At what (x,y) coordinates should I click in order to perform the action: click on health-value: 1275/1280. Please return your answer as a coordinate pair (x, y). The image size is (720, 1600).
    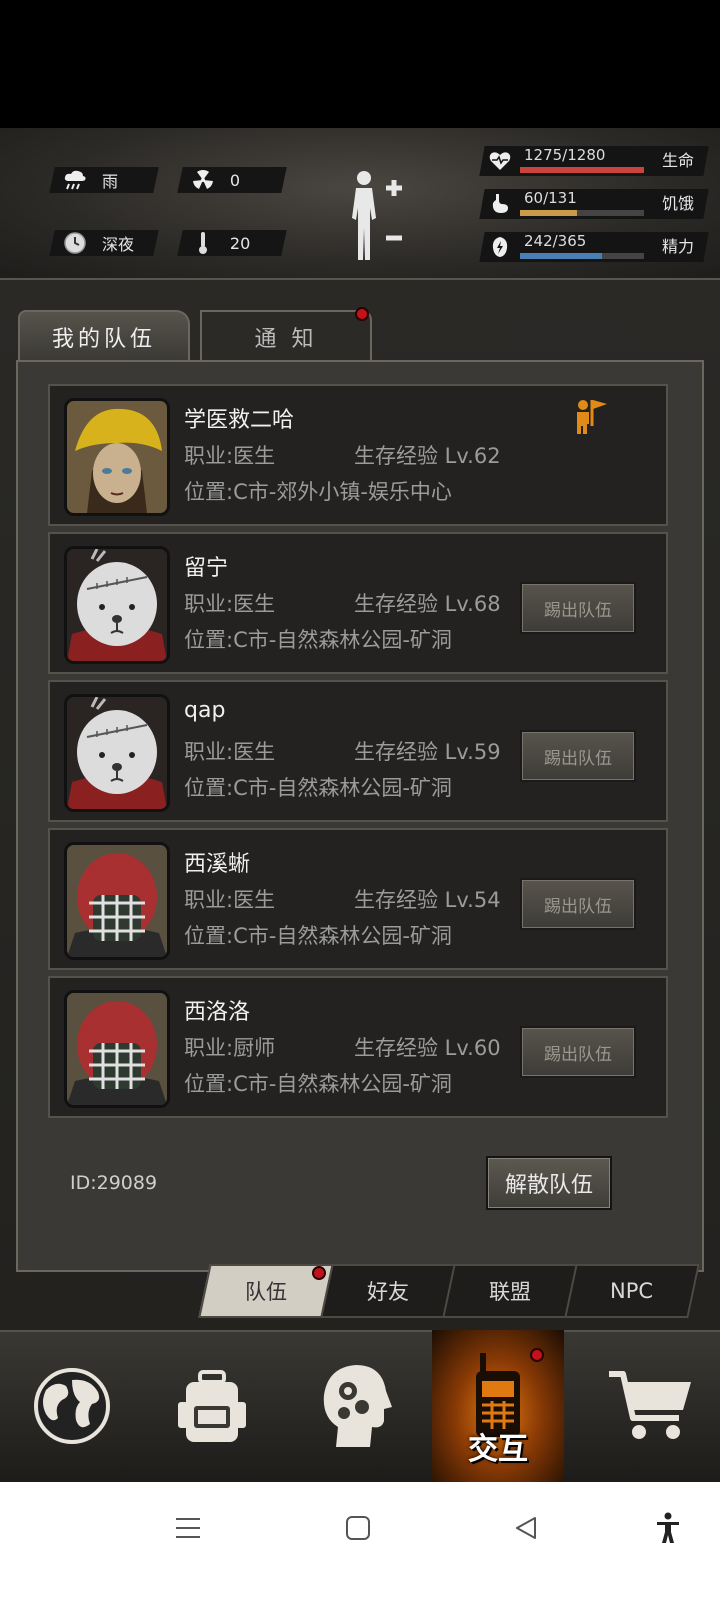
    Looking at the image, I should click on (565, 155).